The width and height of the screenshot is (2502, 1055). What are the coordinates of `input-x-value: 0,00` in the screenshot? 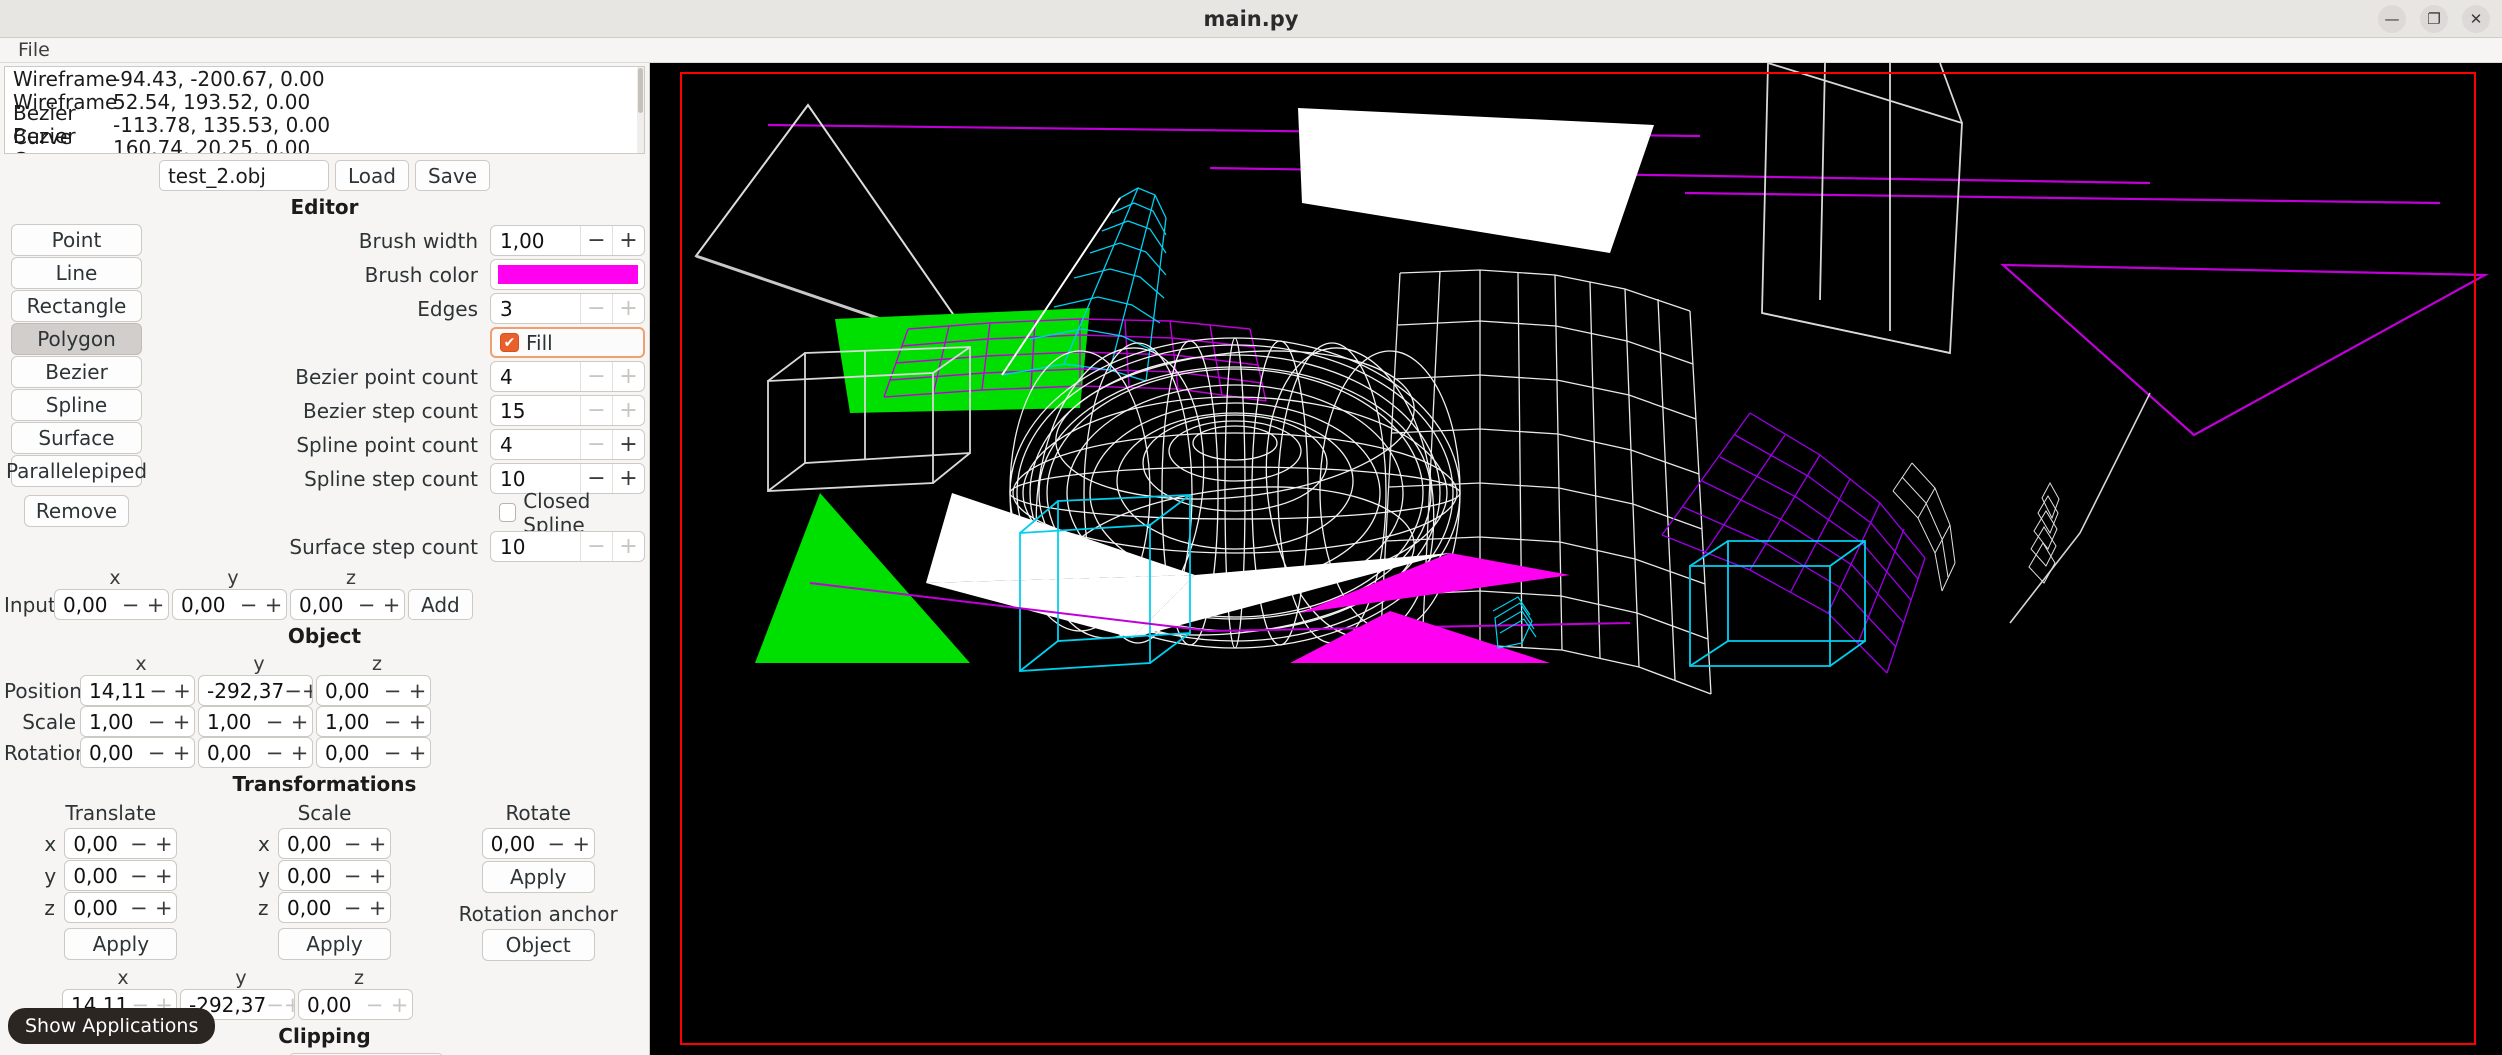 It's located at (86, 605).